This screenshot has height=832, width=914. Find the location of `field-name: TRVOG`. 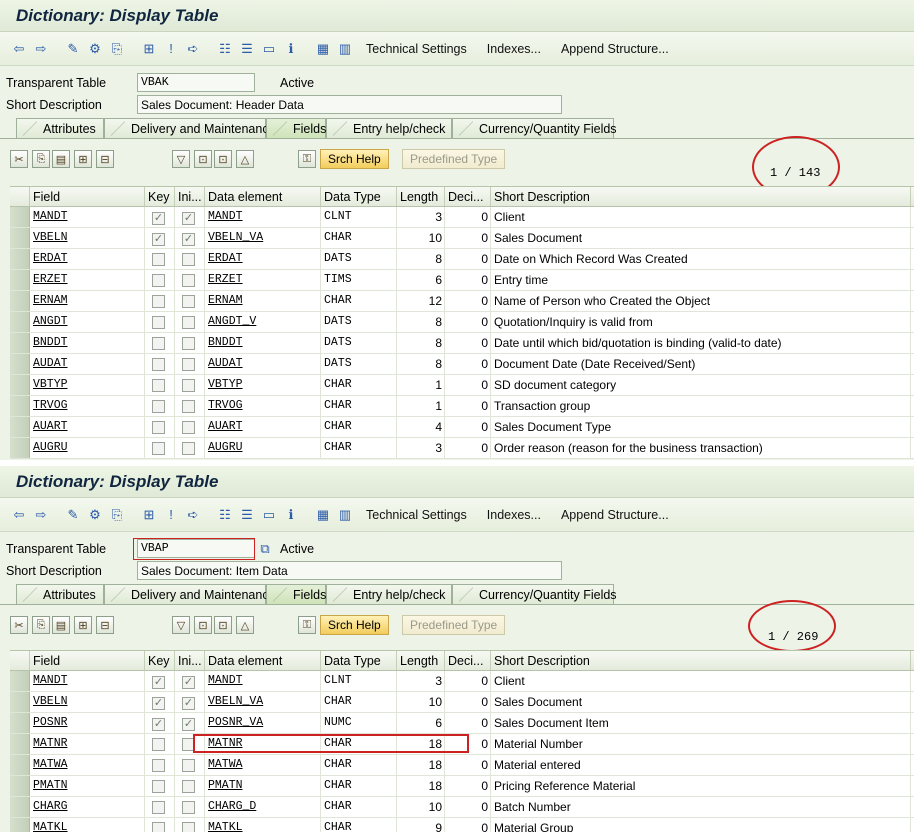

field-name: TRVOG is located at coordinates (87, 406).